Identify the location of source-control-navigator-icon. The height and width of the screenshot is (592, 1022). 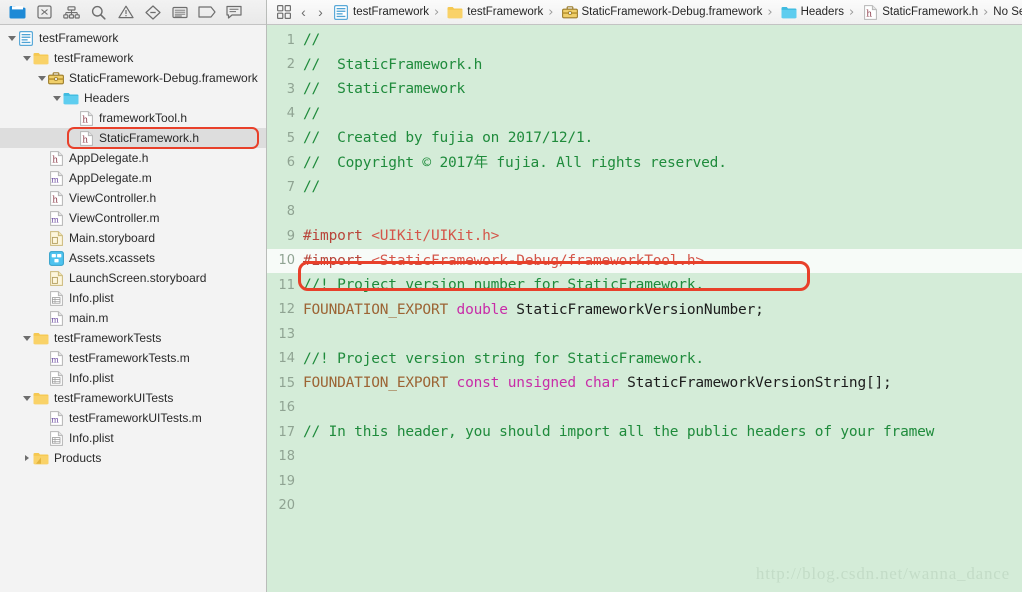
(44, 12).